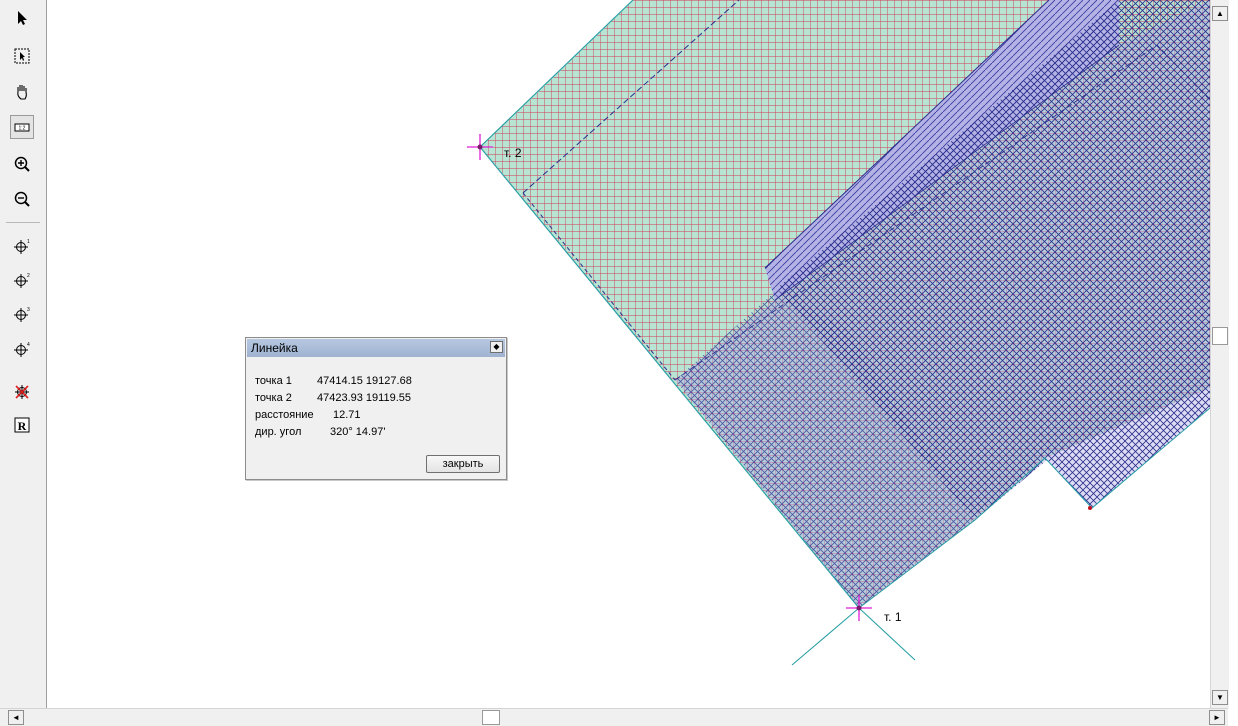  Describe the element at coordinates (22, 314) in the screenshot. I see `point-3-icon: 3` at that location.